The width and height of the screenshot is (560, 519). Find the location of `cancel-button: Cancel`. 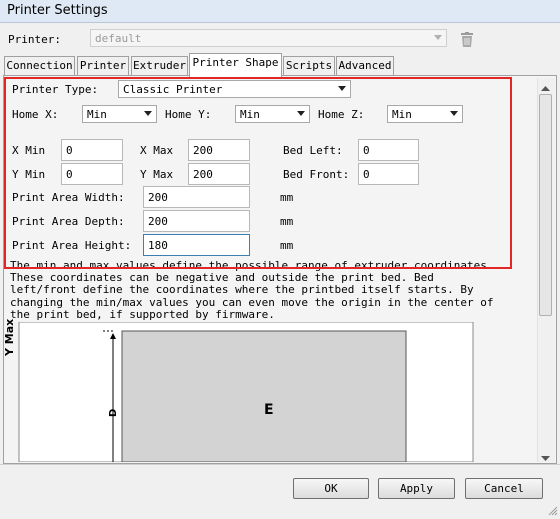

cancel-button: Cancel is located at coordinates (504, 488).